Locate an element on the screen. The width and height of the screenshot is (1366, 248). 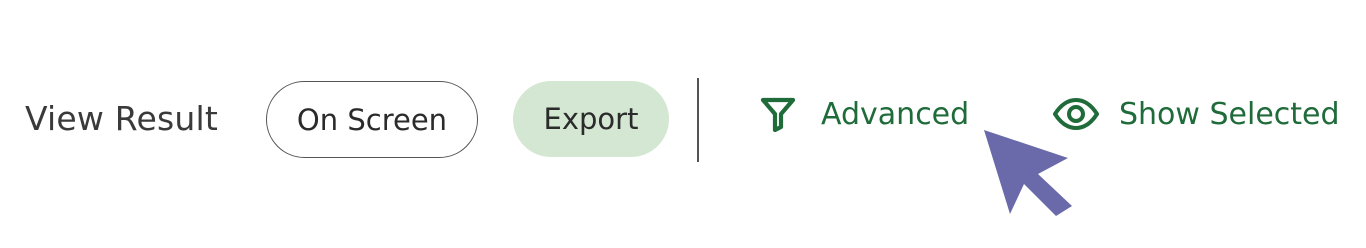
show-selected-label: Show Selected is located at coordinates (1229, 114).